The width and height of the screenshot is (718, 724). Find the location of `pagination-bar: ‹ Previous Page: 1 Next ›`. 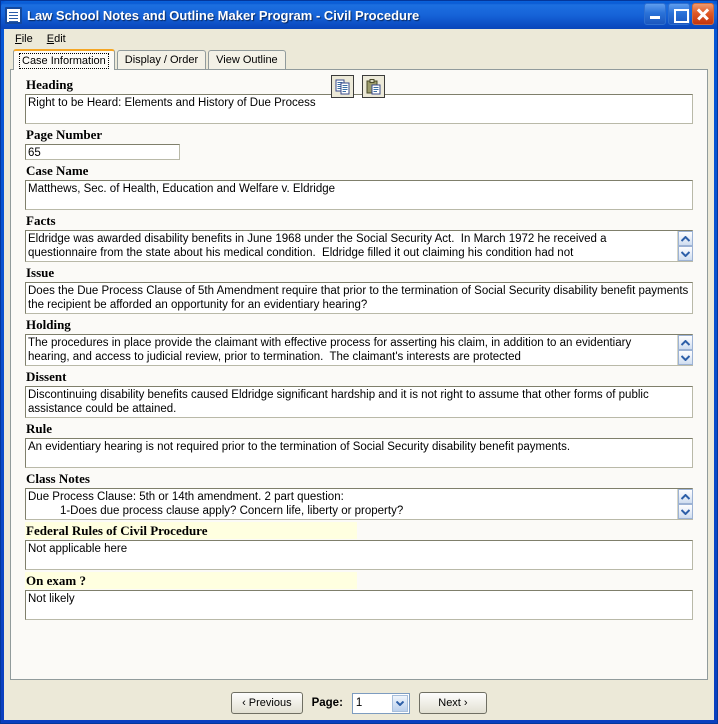

pagination-bar: ‹ Previous Page: 1 Next › is located at coordinates (359, 703).